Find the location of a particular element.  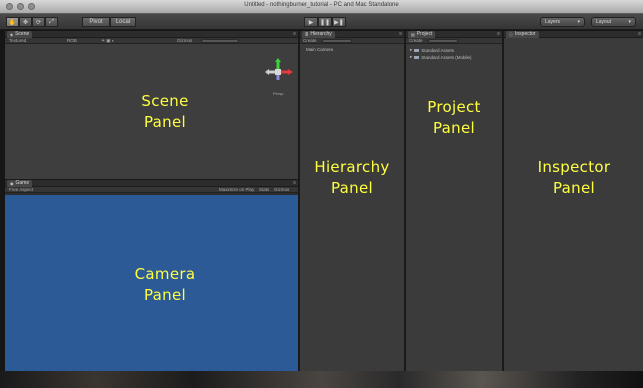

inspector-tabbar: ⓘ Inspector ≡ is located at coordinates (573, 34).